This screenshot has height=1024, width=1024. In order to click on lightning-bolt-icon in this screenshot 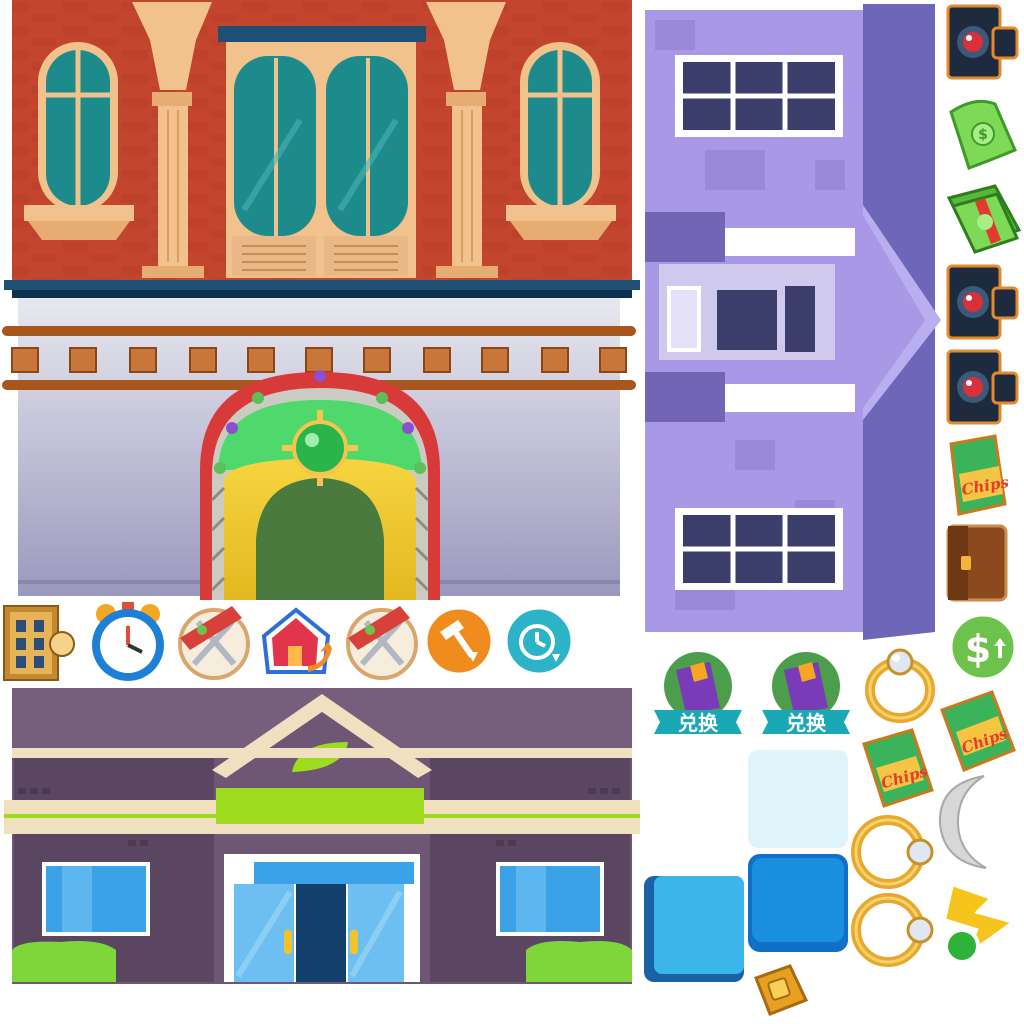, I will do `click(977, 923)`.